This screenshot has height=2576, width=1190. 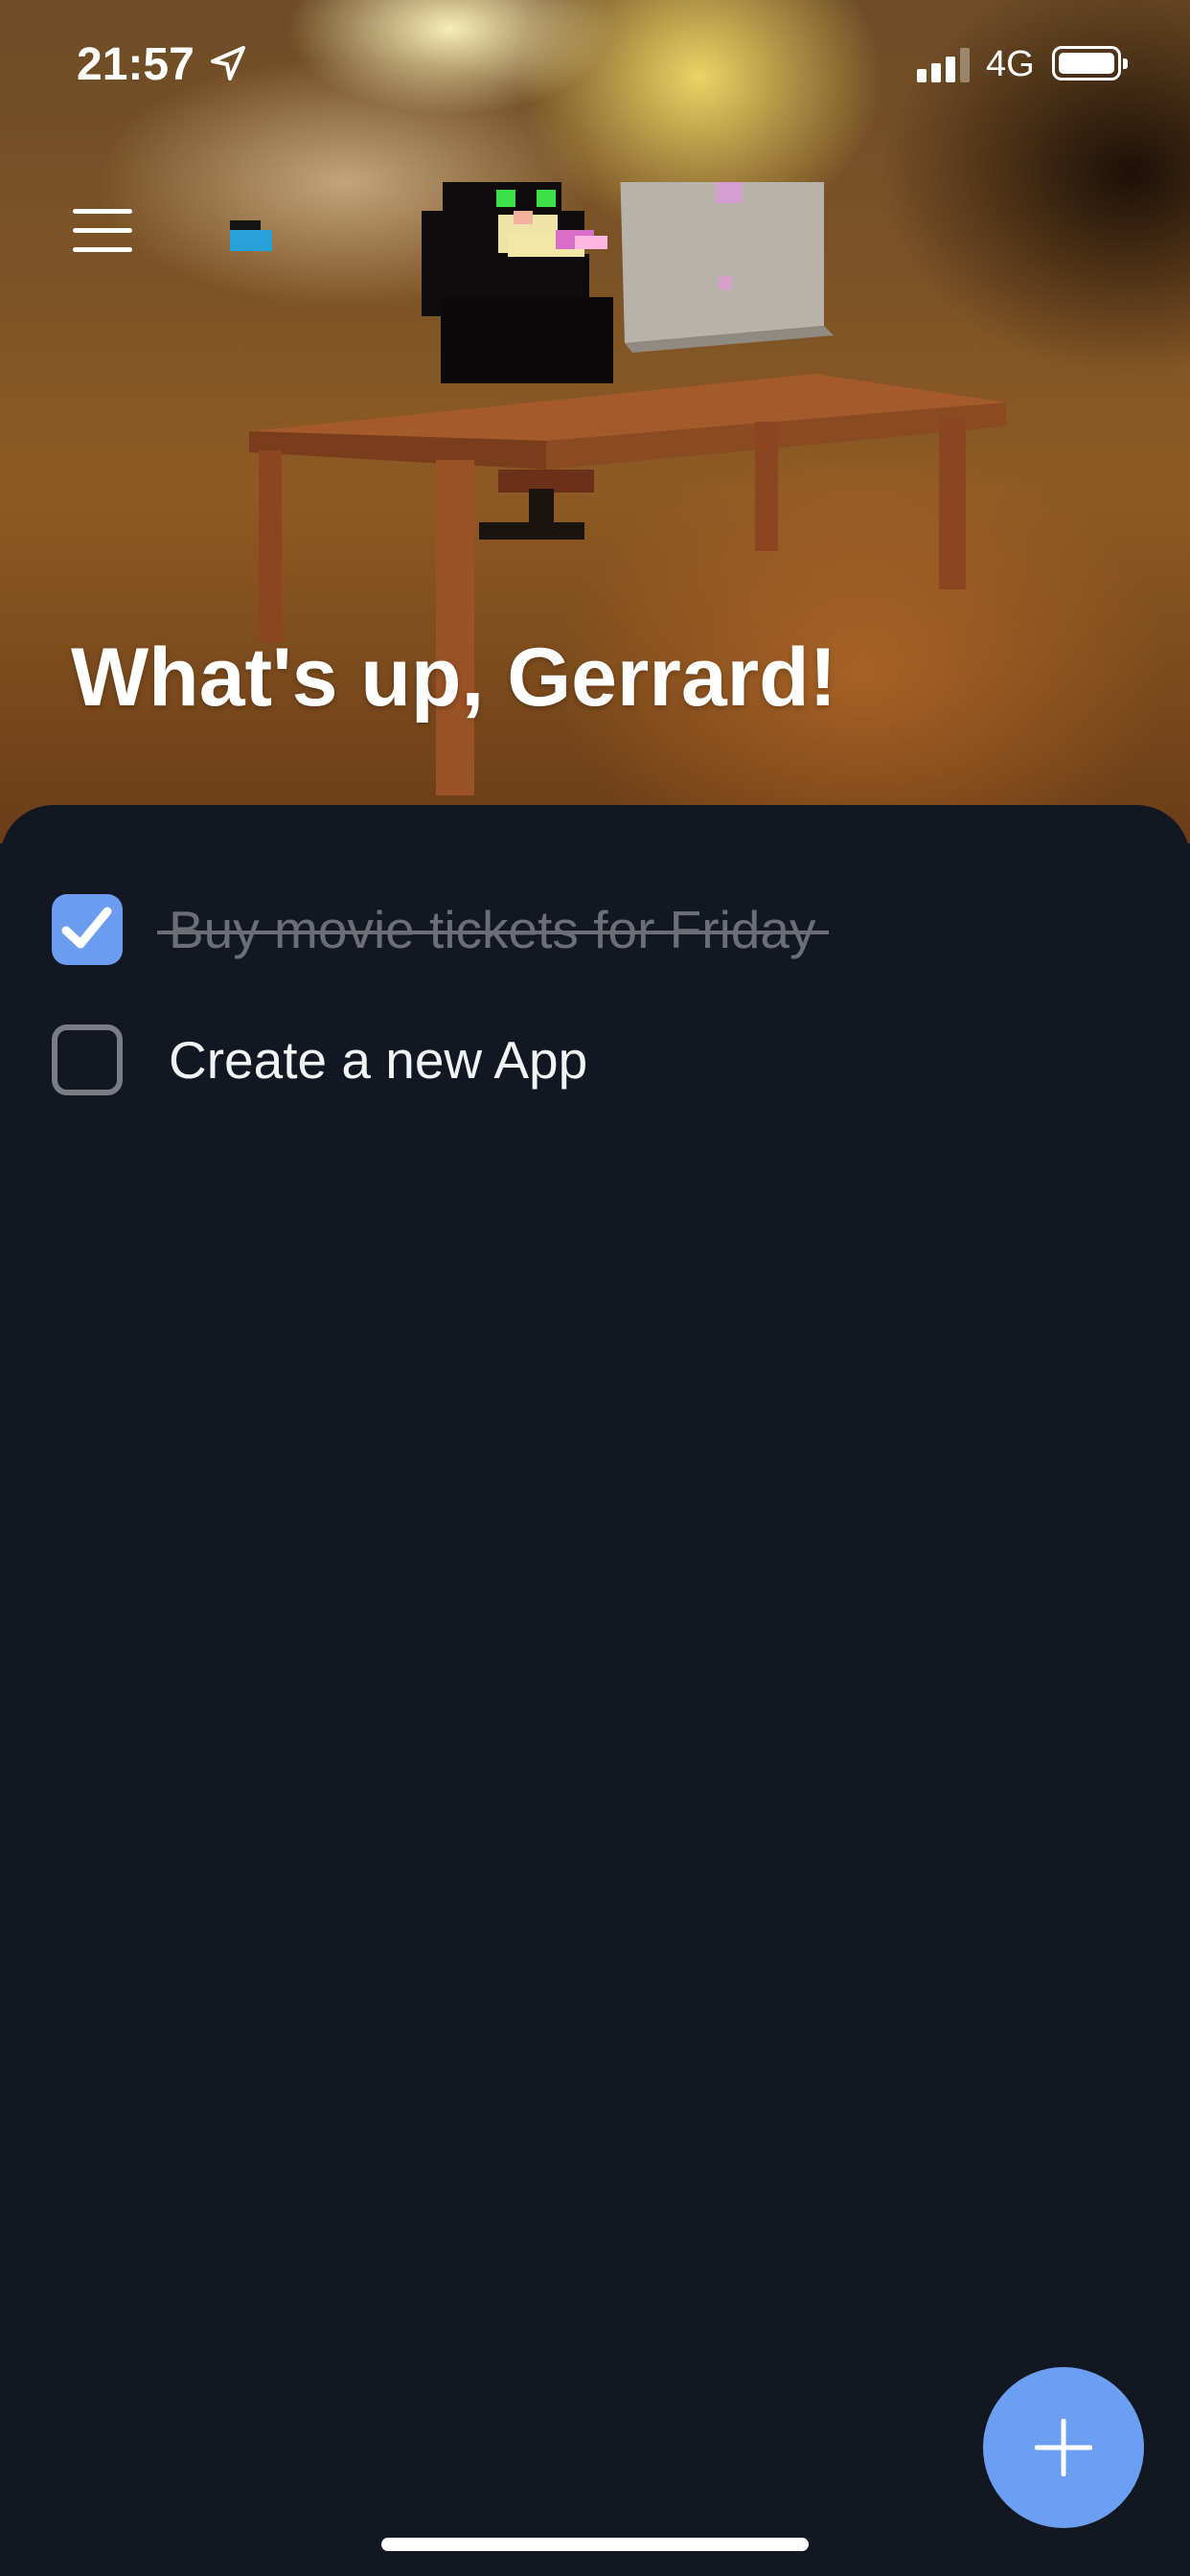 What do you see at coordinates (595, 2544) in the screenshot?
I see `home-indicator` at bounding box center [595, 2544].